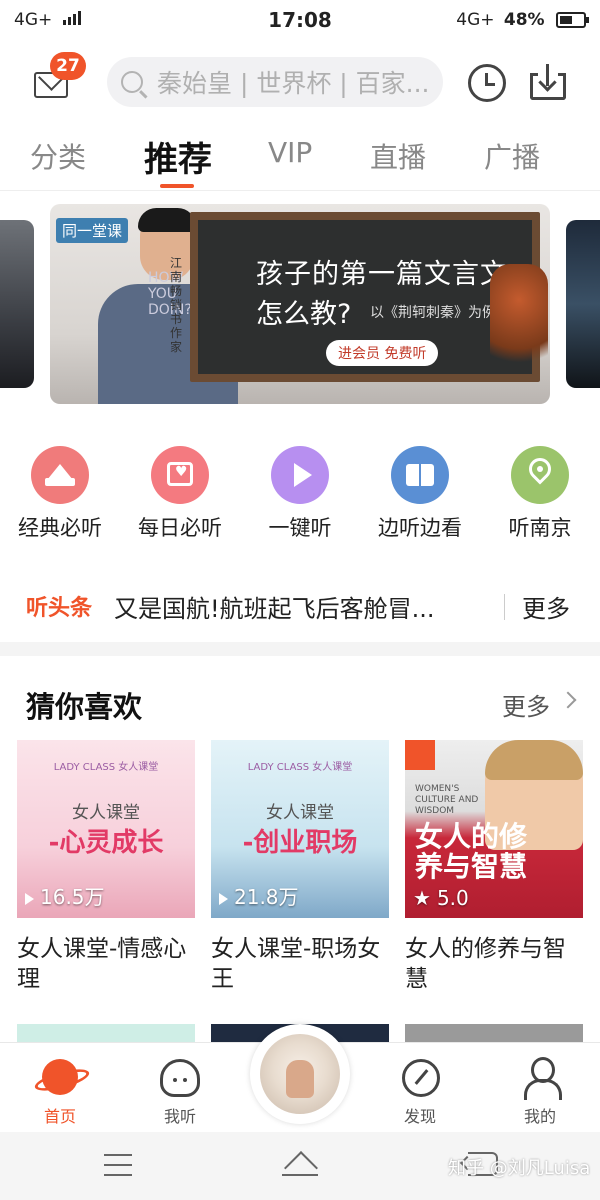 This screenshot has width=600, height=1200. What do you see at coordinates (300, 843) in the screenshot?
I see `cover-title: -创业职场` at bounding box center [300, 843].